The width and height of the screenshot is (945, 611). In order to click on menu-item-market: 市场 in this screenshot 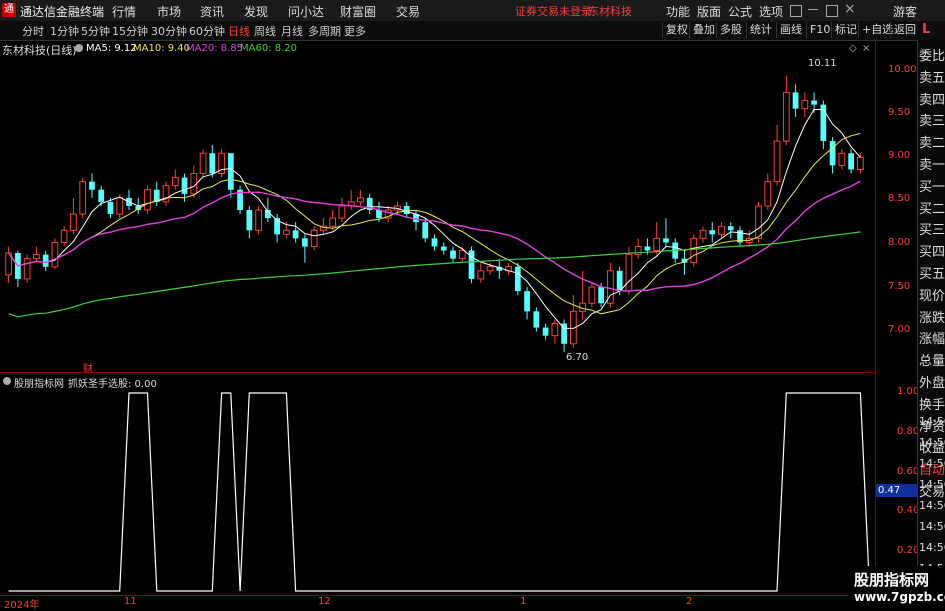, I will do `click(169, 11)`.